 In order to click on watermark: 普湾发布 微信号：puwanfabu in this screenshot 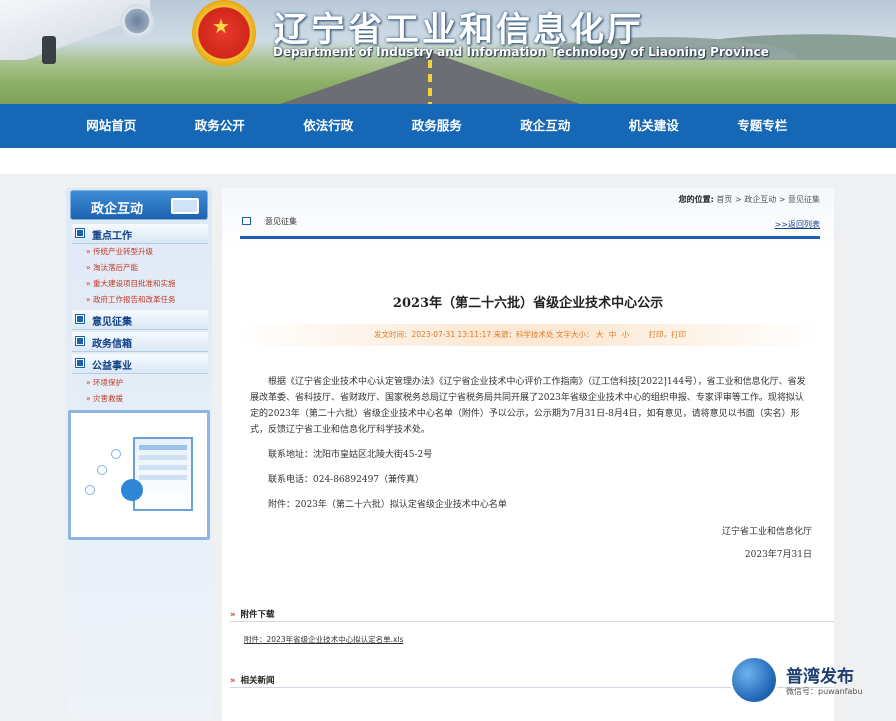, I will do `click(800, 680)`.